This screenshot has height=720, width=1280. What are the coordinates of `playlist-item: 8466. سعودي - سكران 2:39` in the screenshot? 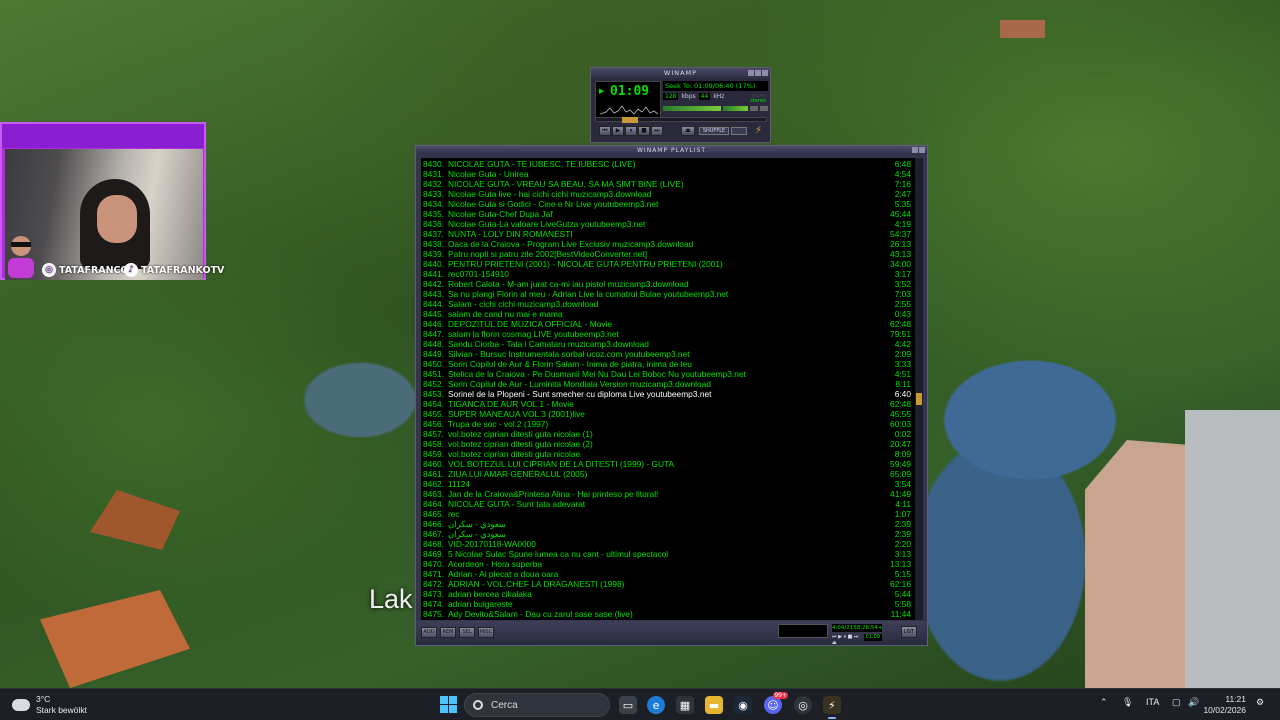 It's located at (668, 524).